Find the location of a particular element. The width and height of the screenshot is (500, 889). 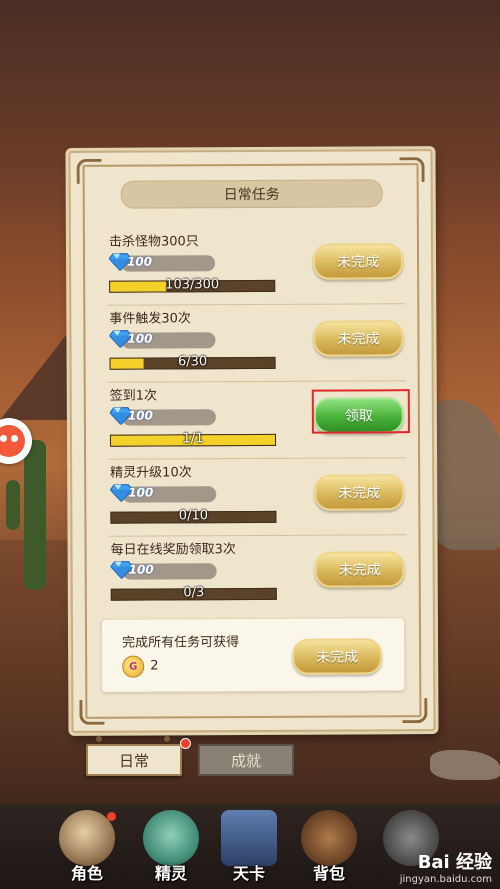

task-item: 精灵升级10次 100 0/10 未完成 is located at coordinates (257, 498).